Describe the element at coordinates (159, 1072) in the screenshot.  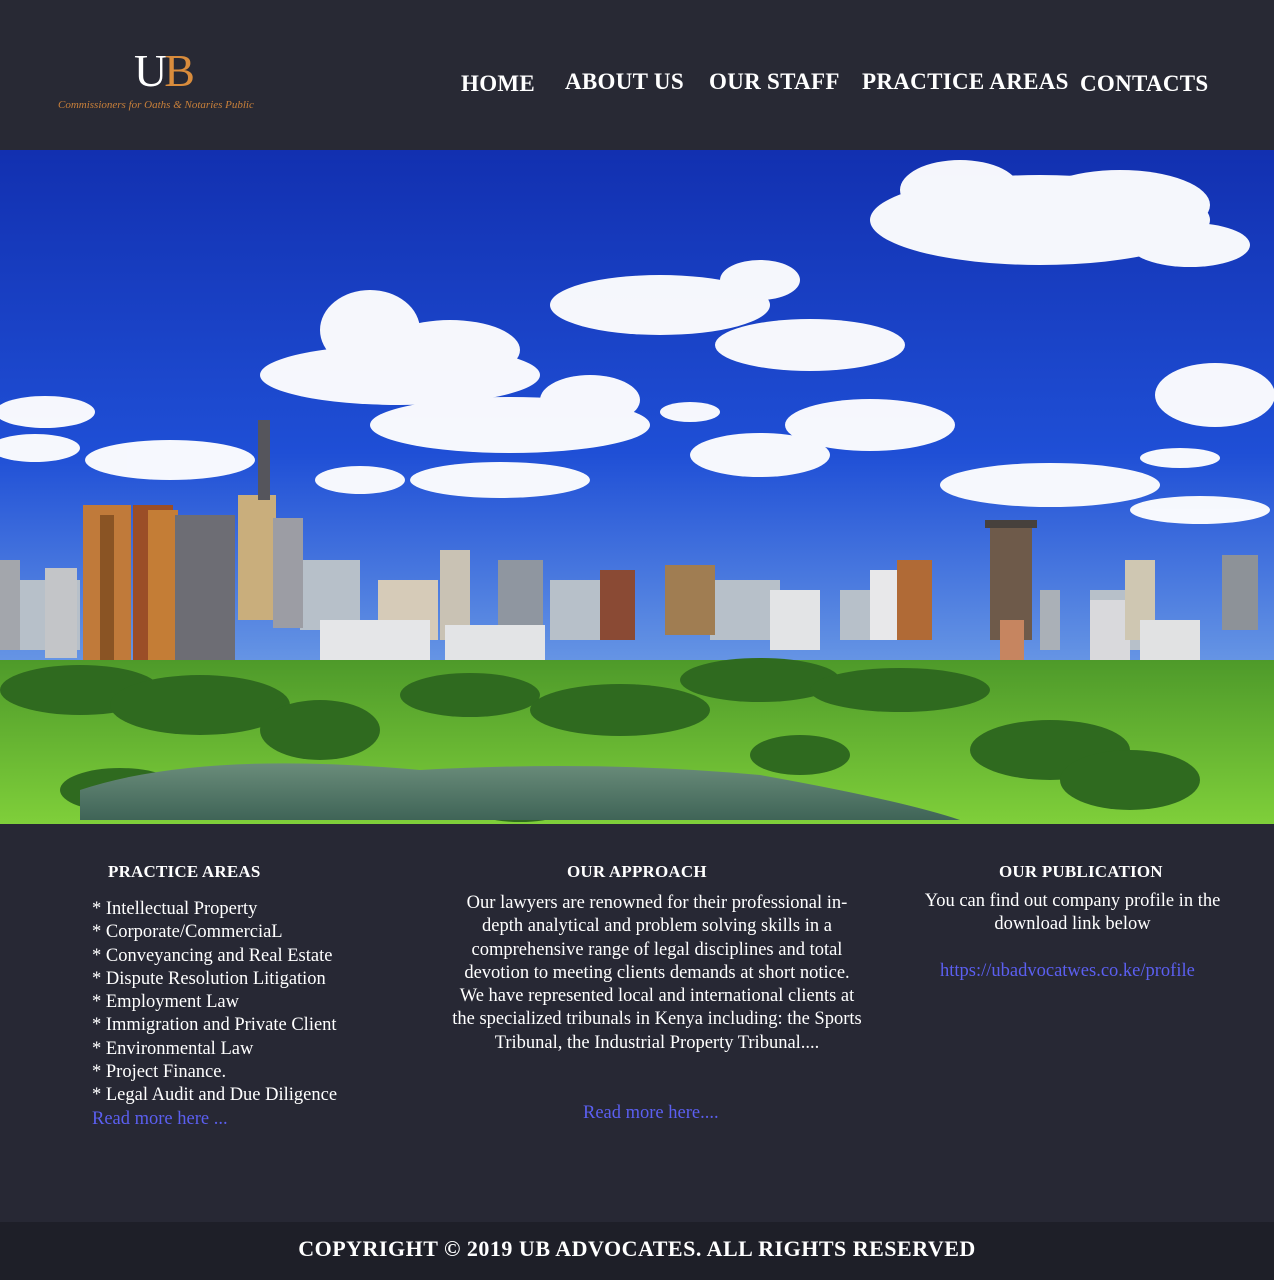
I see `practice-area-item: * Project Finance.` at that location.